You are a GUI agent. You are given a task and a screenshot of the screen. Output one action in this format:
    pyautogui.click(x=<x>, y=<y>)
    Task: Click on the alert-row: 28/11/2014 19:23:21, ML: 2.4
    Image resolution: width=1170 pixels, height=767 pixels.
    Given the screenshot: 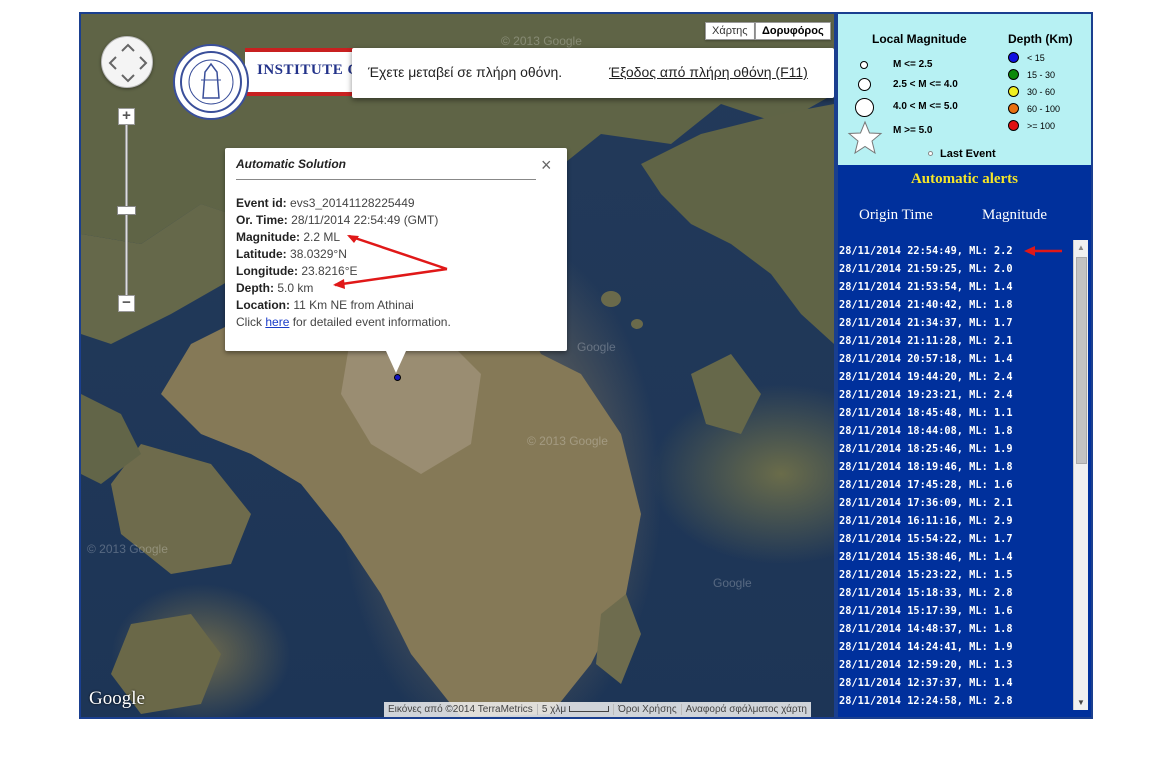 What is the action you would take?
    pyautogui.click(x=955, y=395)
    